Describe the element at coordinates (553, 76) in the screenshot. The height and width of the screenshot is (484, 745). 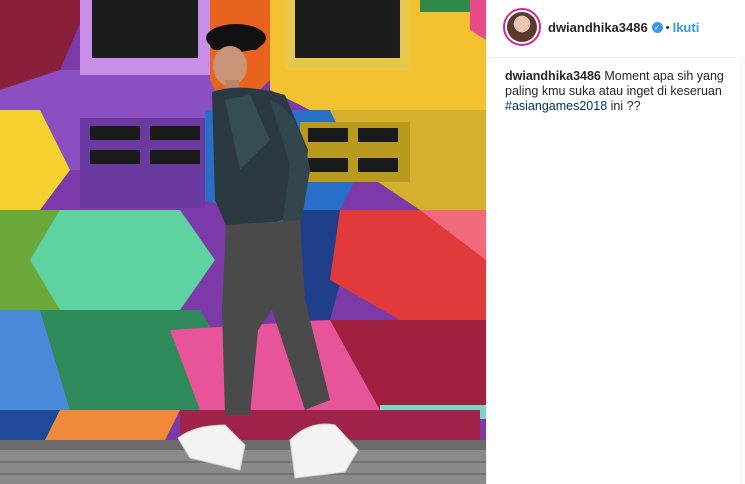
I see `caption-username-link: dwiandhika3486` at that location.